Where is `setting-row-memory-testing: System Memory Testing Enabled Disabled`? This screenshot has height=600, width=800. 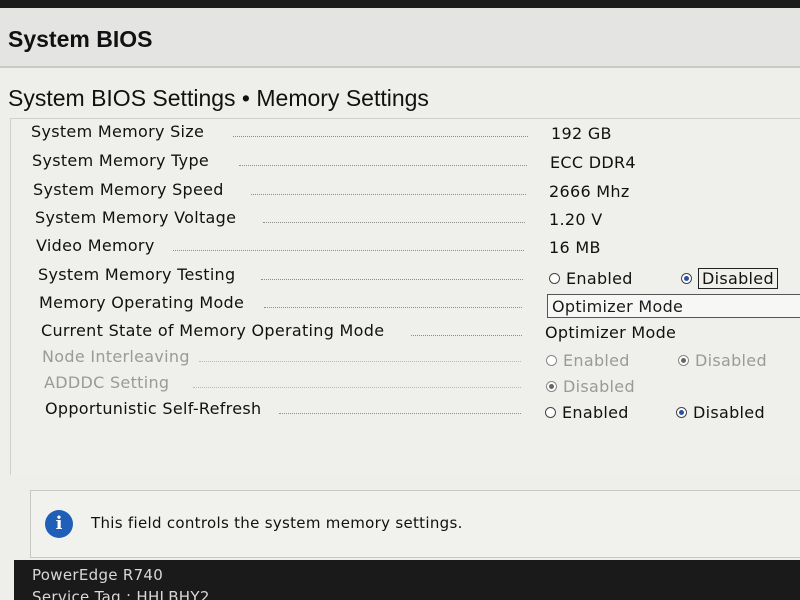
setting-row-memory-testing: System Memory Testing Enabled Disabled is located at coordinates (405, 275).